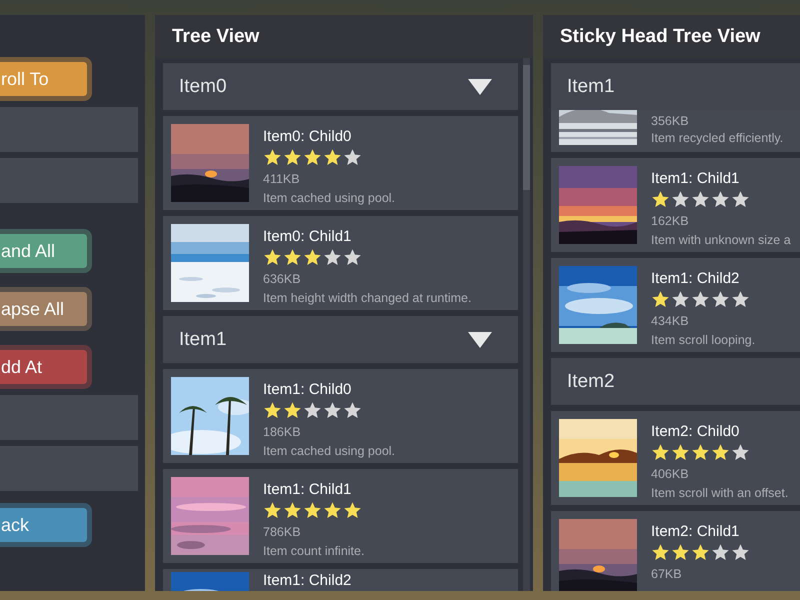  What do you see at coordinates (307, 389) in the screenshot?
I see `item-title: Item1: Child0` at bounding box center [307, 389].